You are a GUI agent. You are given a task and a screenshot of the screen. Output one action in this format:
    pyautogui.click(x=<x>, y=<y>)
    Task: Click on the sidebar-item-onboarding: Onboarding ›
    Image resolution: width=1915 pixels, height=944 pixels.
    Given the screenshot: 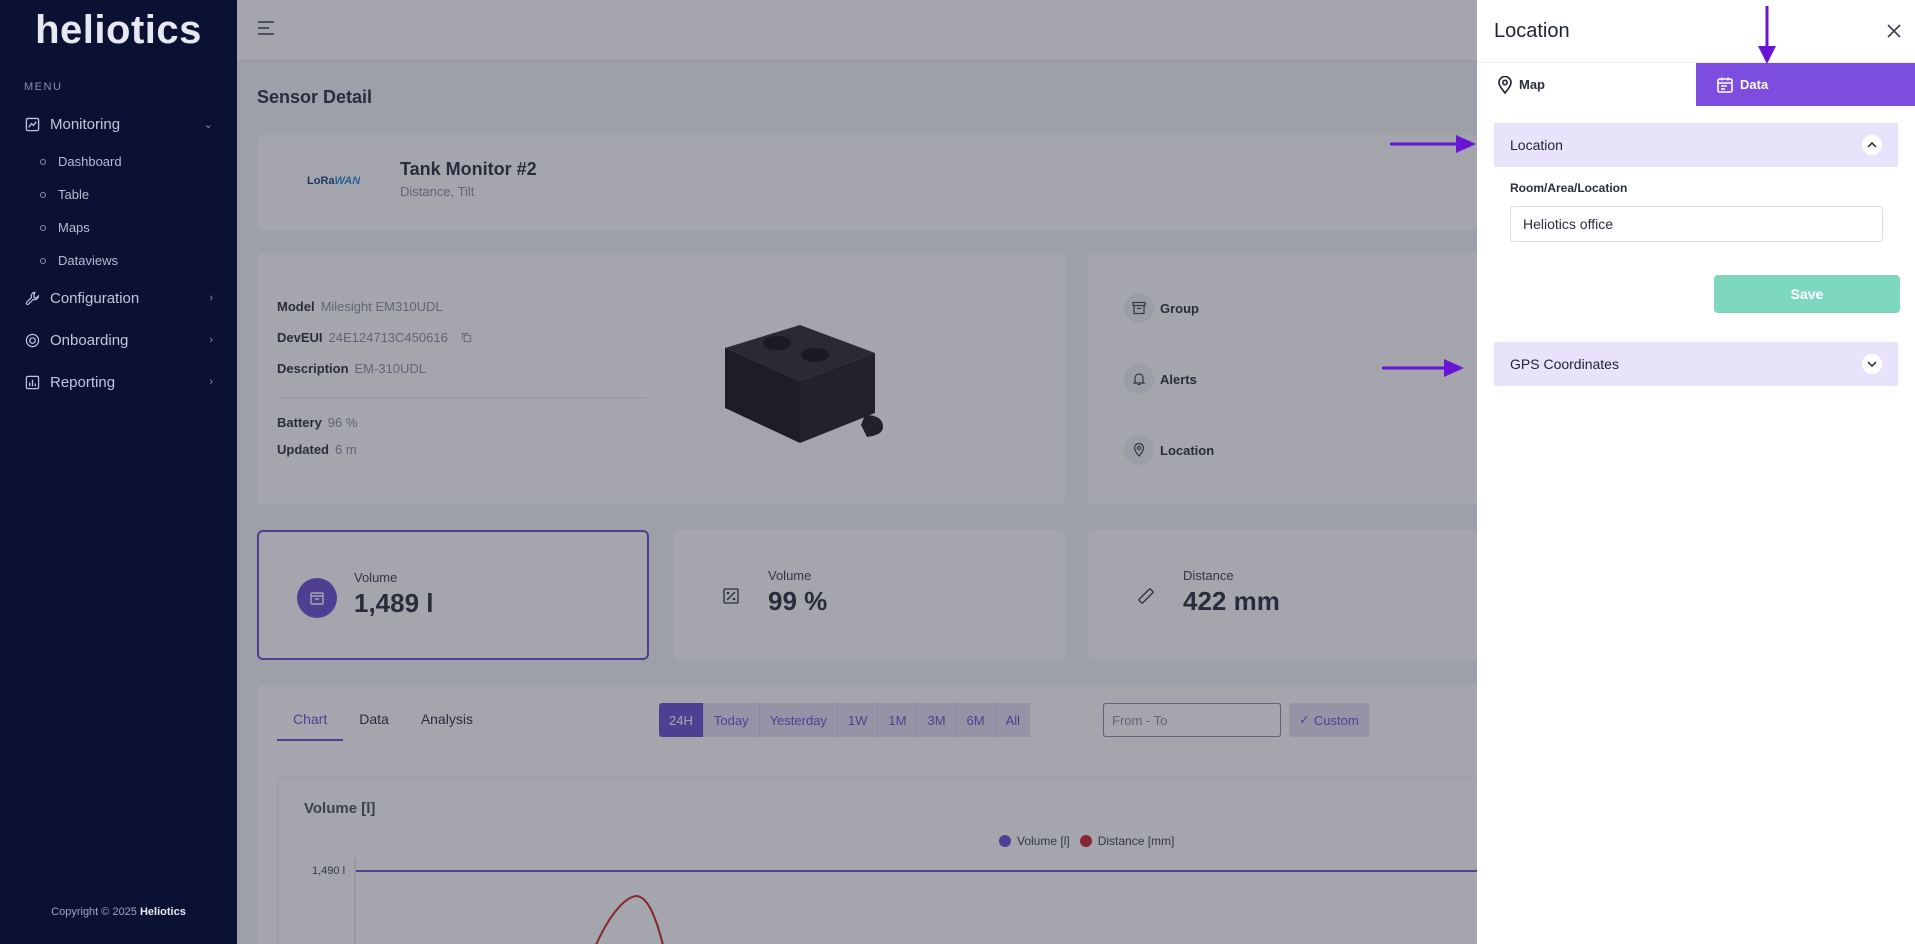 What is the action you would take?
    pyautogui.click(x=118, y=340)
    